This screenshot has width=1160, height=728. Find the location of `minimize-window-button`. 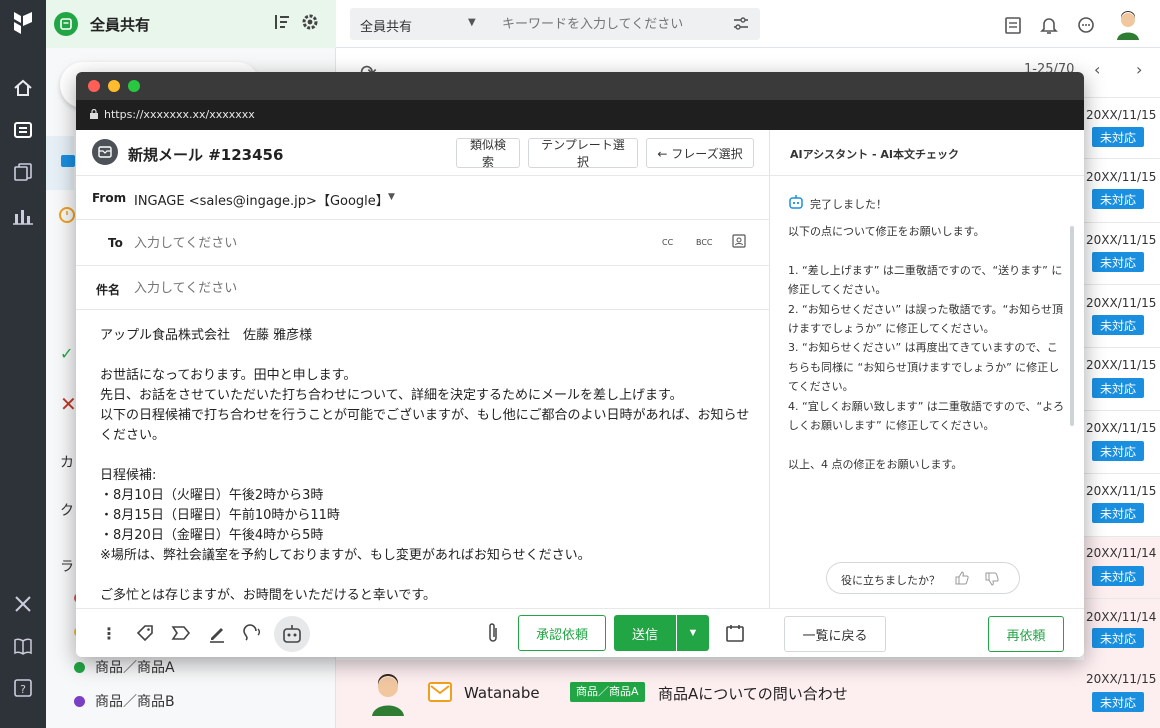

minimize-window-button is located at coordinates (114, 86).